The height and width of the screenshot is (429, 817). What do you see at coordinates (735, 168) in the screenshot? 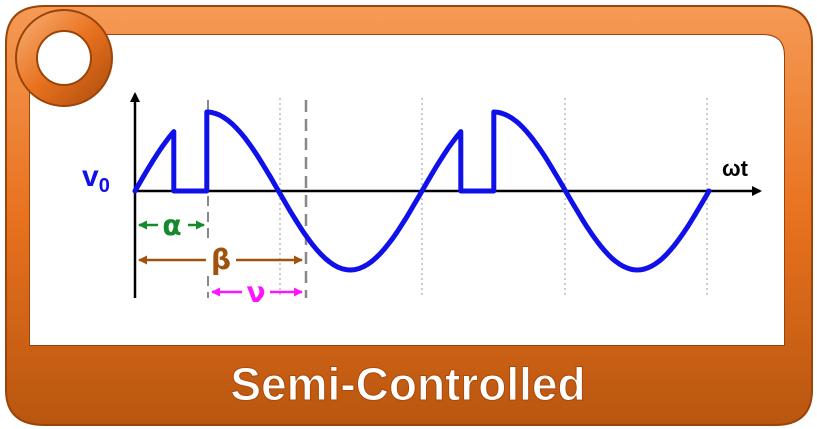
I see `time-axis-label: ωt` at bounding box center [735, 168].